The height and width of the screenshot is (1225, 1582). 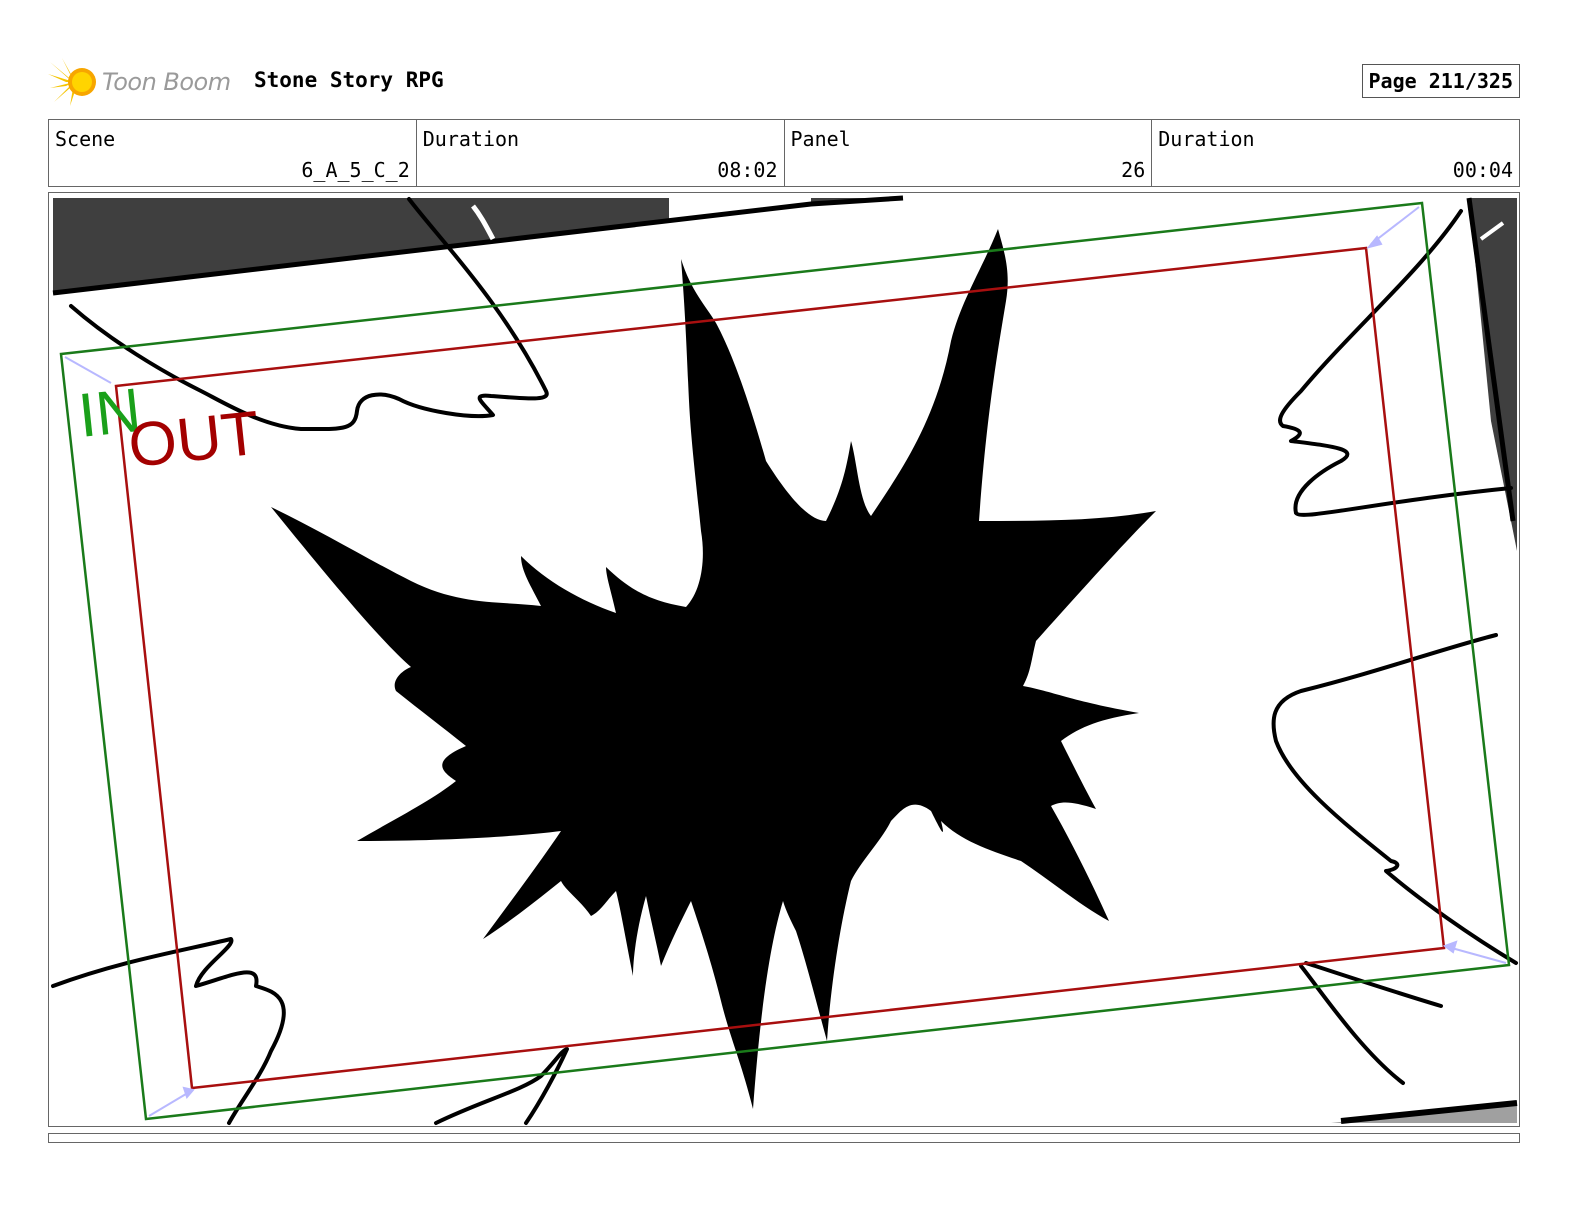 What do you see at coordinates (1335, 153) in the screenshot?
I see `panel-duration-cell: Duration 00:04` at bounding box center [1335, 153].